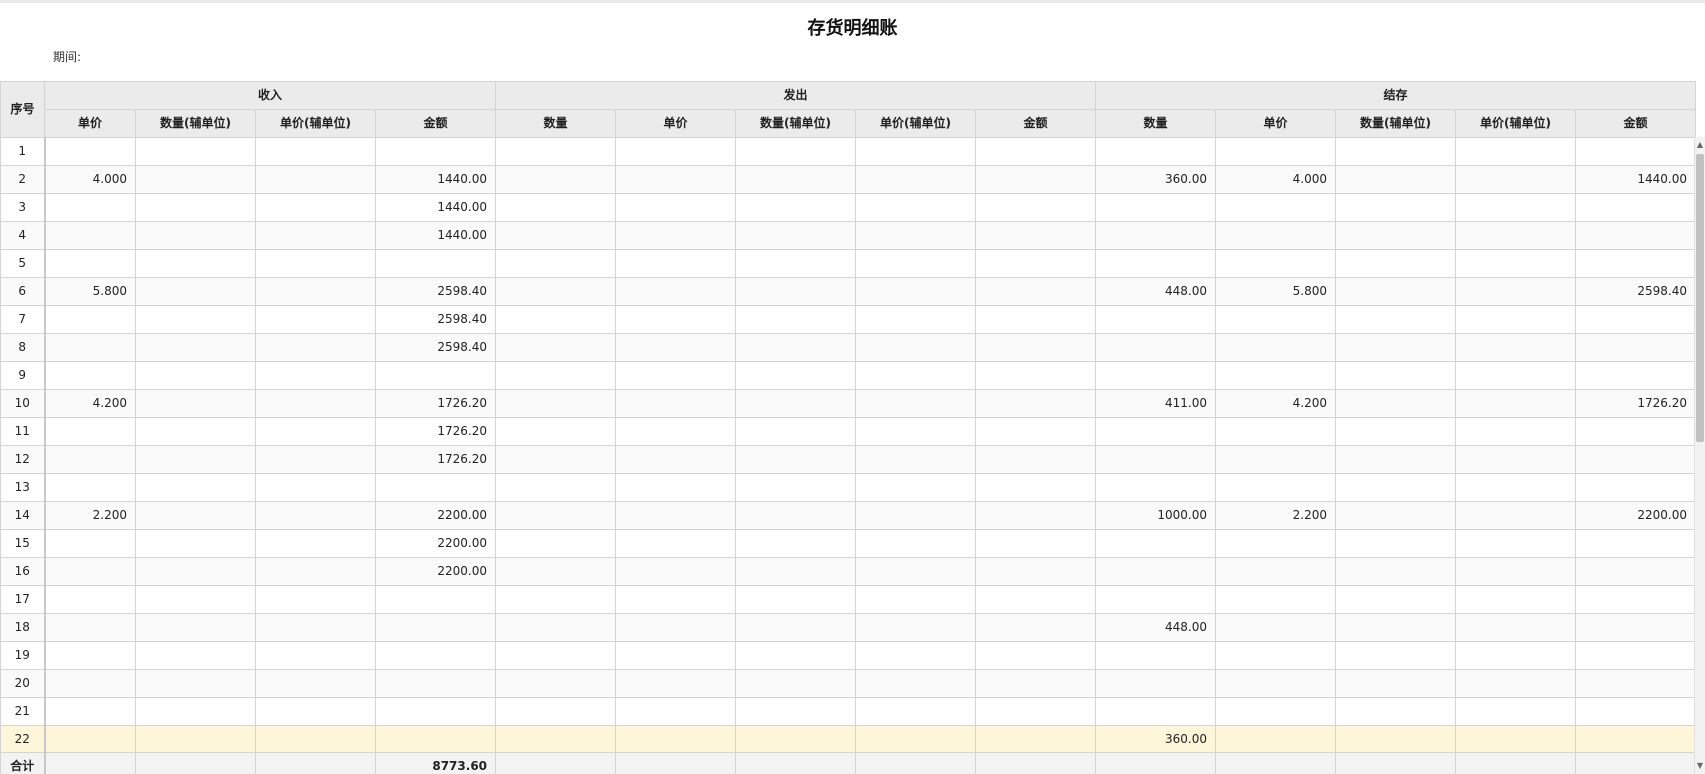 The height and width of the screenshot is (774, 1705). Describe the element at coordinates (435, 319) in the screenshot. I see `data-cell: 2598.40` at that location.